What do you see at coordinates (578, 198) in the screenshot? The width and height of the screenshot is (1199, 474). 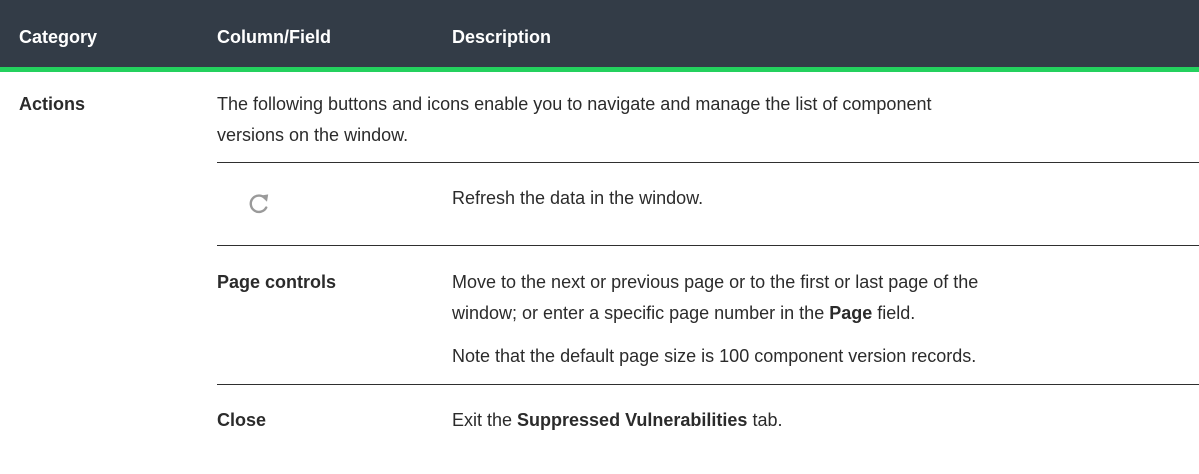 I see `refresh-description: Refresh the data in the window.` at bounding box center [578, 198].